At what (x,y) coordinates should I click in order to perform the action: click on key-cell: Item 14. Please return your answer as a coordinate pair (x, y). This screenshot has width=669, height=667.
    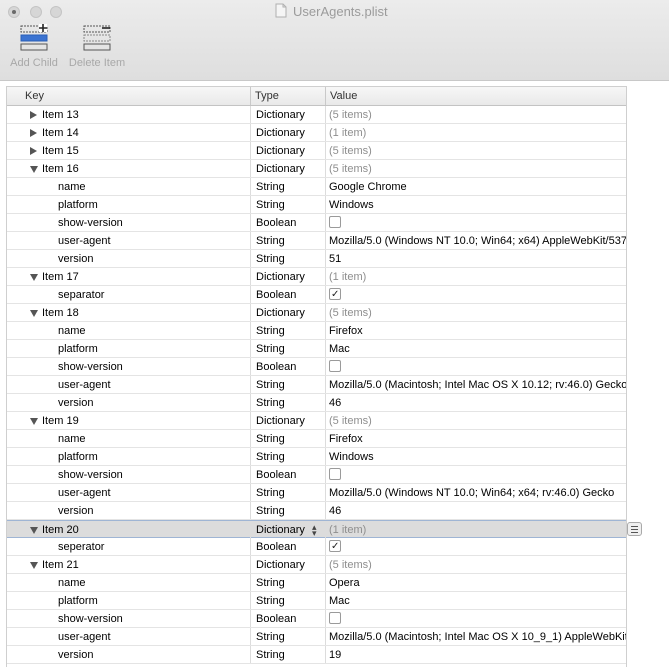
    Looking at the image, I should click on (129, 132).